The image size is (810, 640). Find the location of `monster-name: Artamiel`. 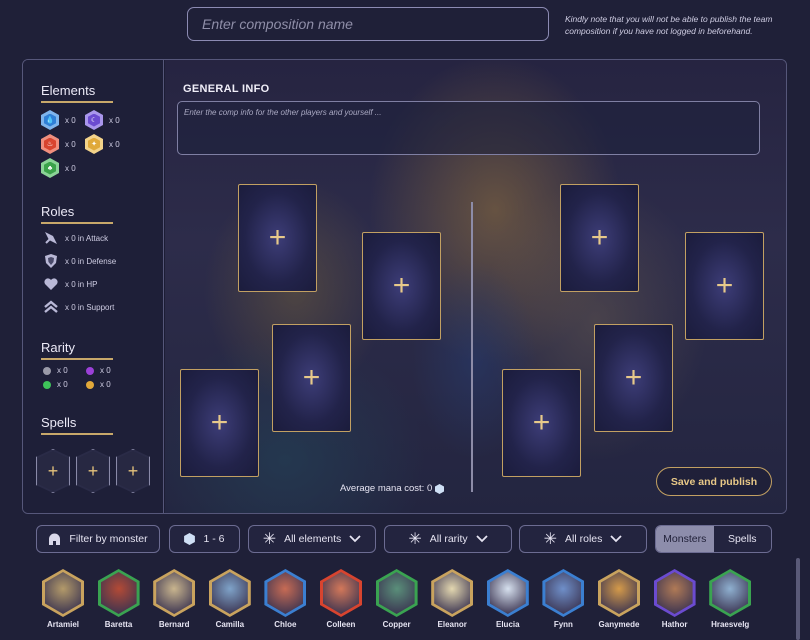

monster-name: Artamiel is located at coordinates (62, 624).